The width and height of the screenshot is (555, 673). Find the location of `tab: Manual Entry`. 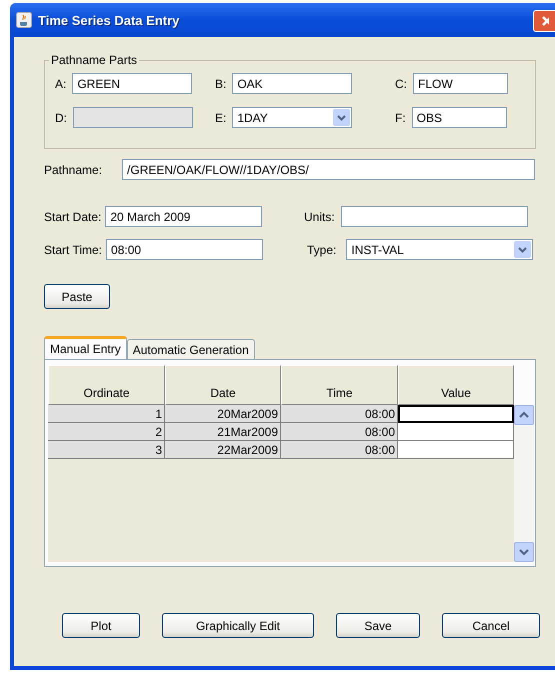

tab: Manual Entry is located at coordinates (85, 347).